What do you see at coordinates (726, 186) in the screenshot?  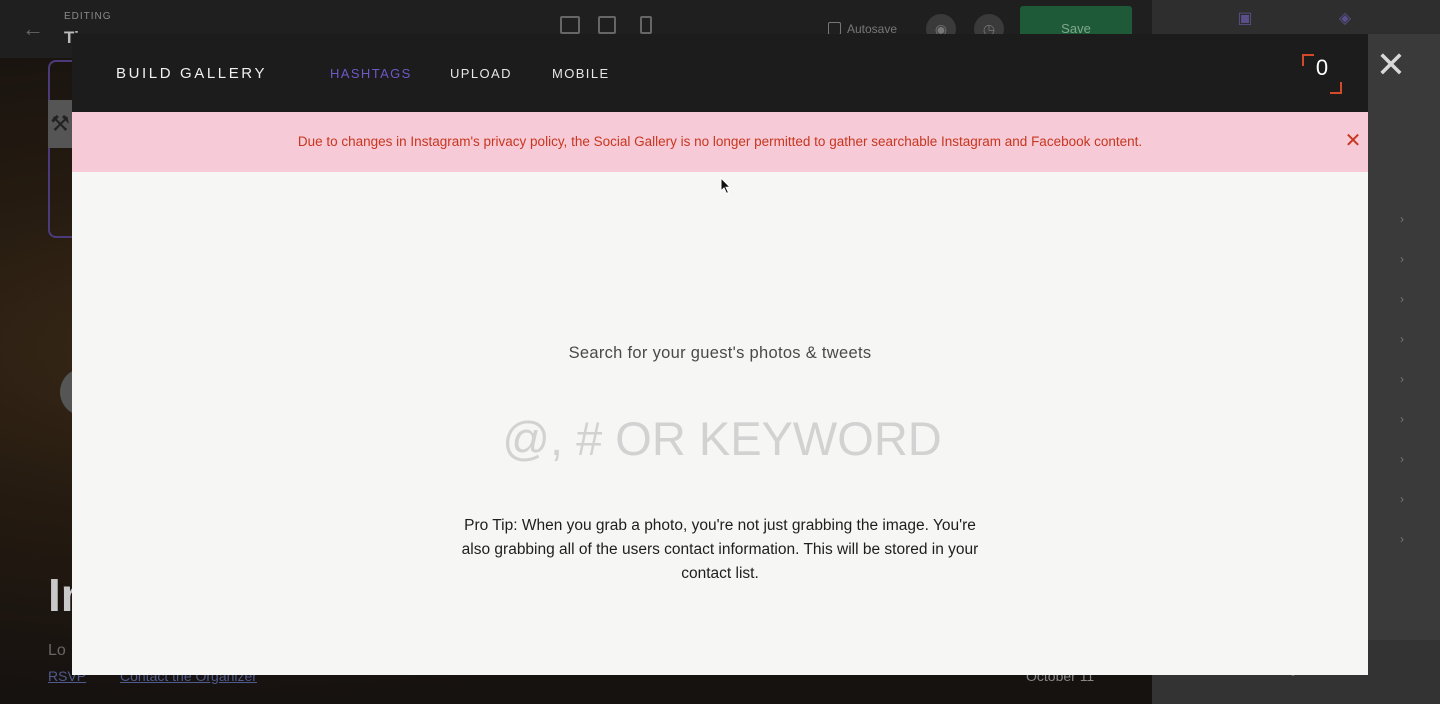 I see `mouse-cursor-icon` at bounding box center [726, 186].